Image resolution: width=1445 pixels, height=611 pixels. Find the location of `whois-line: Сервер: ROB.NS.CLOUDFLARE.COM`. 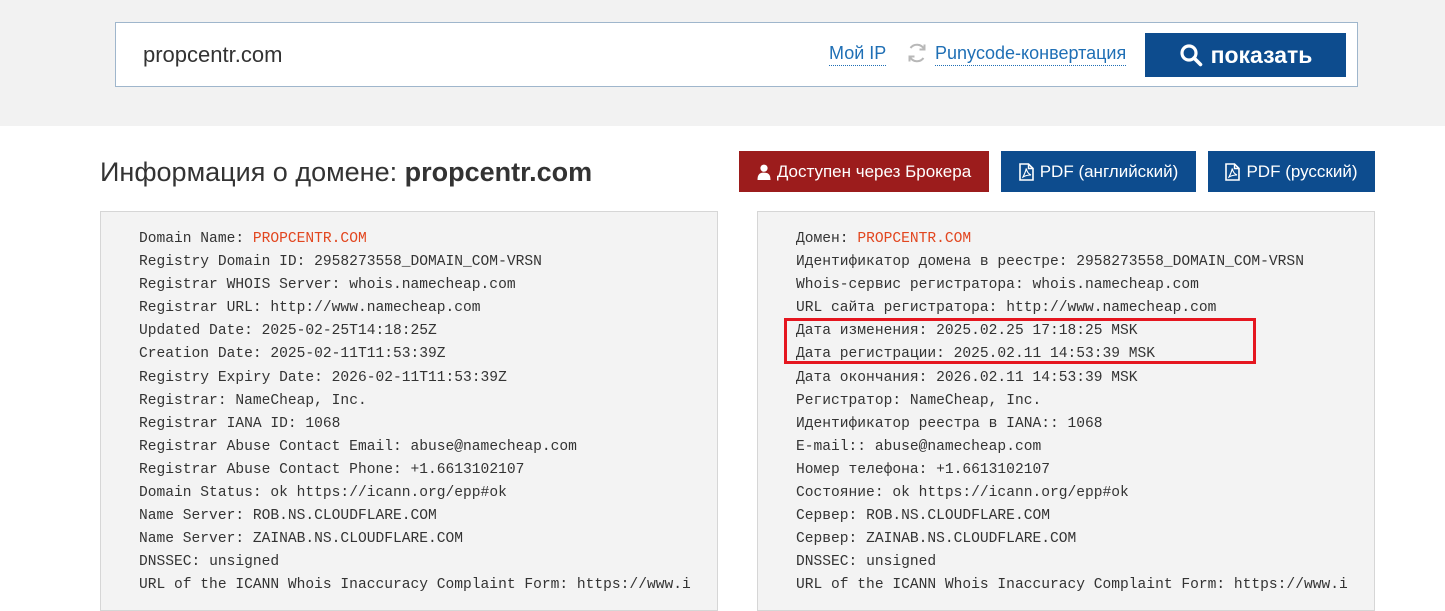

whois-line: Сервер: ROB.NS.CLOUDFLARE.COM is located at coordinates (1085, 516).